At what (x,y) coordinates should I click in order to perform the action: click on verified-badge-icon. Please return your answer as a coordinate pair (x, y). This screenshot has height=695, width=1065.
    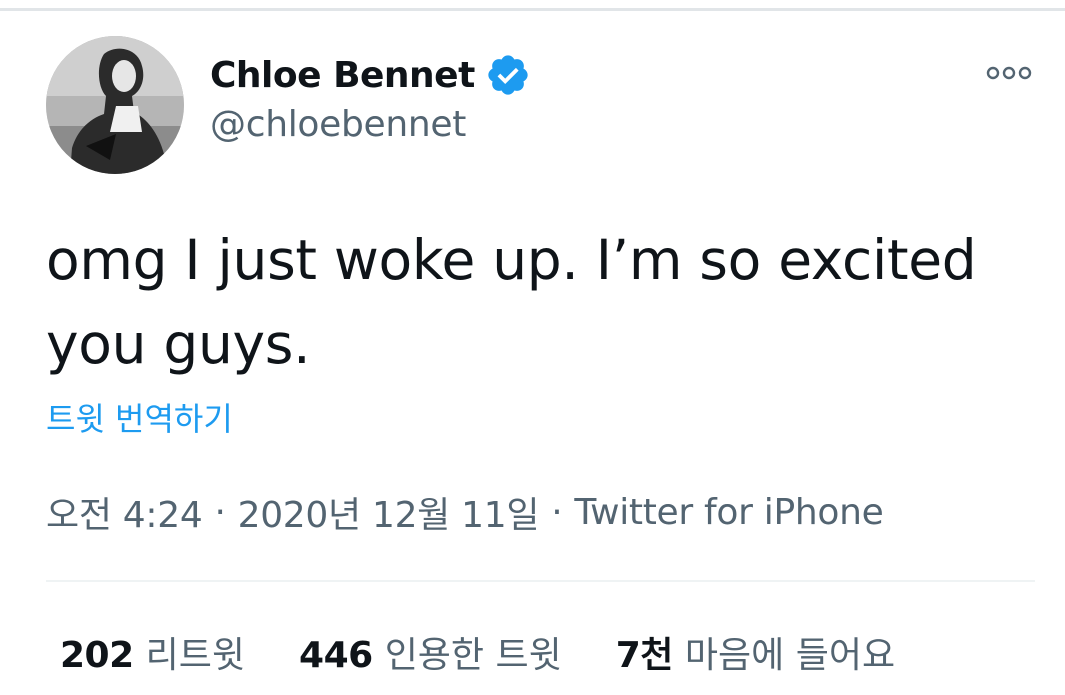
    Looking at the image, I should click on (508, 75).